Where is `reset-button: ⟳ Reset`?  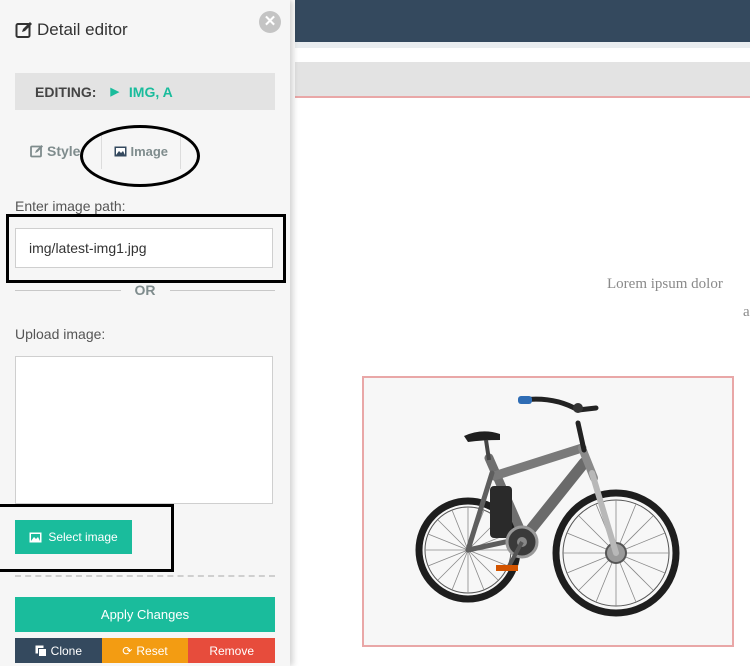
reset-button: ⟳ Reset is located at coordinates (145, 650).